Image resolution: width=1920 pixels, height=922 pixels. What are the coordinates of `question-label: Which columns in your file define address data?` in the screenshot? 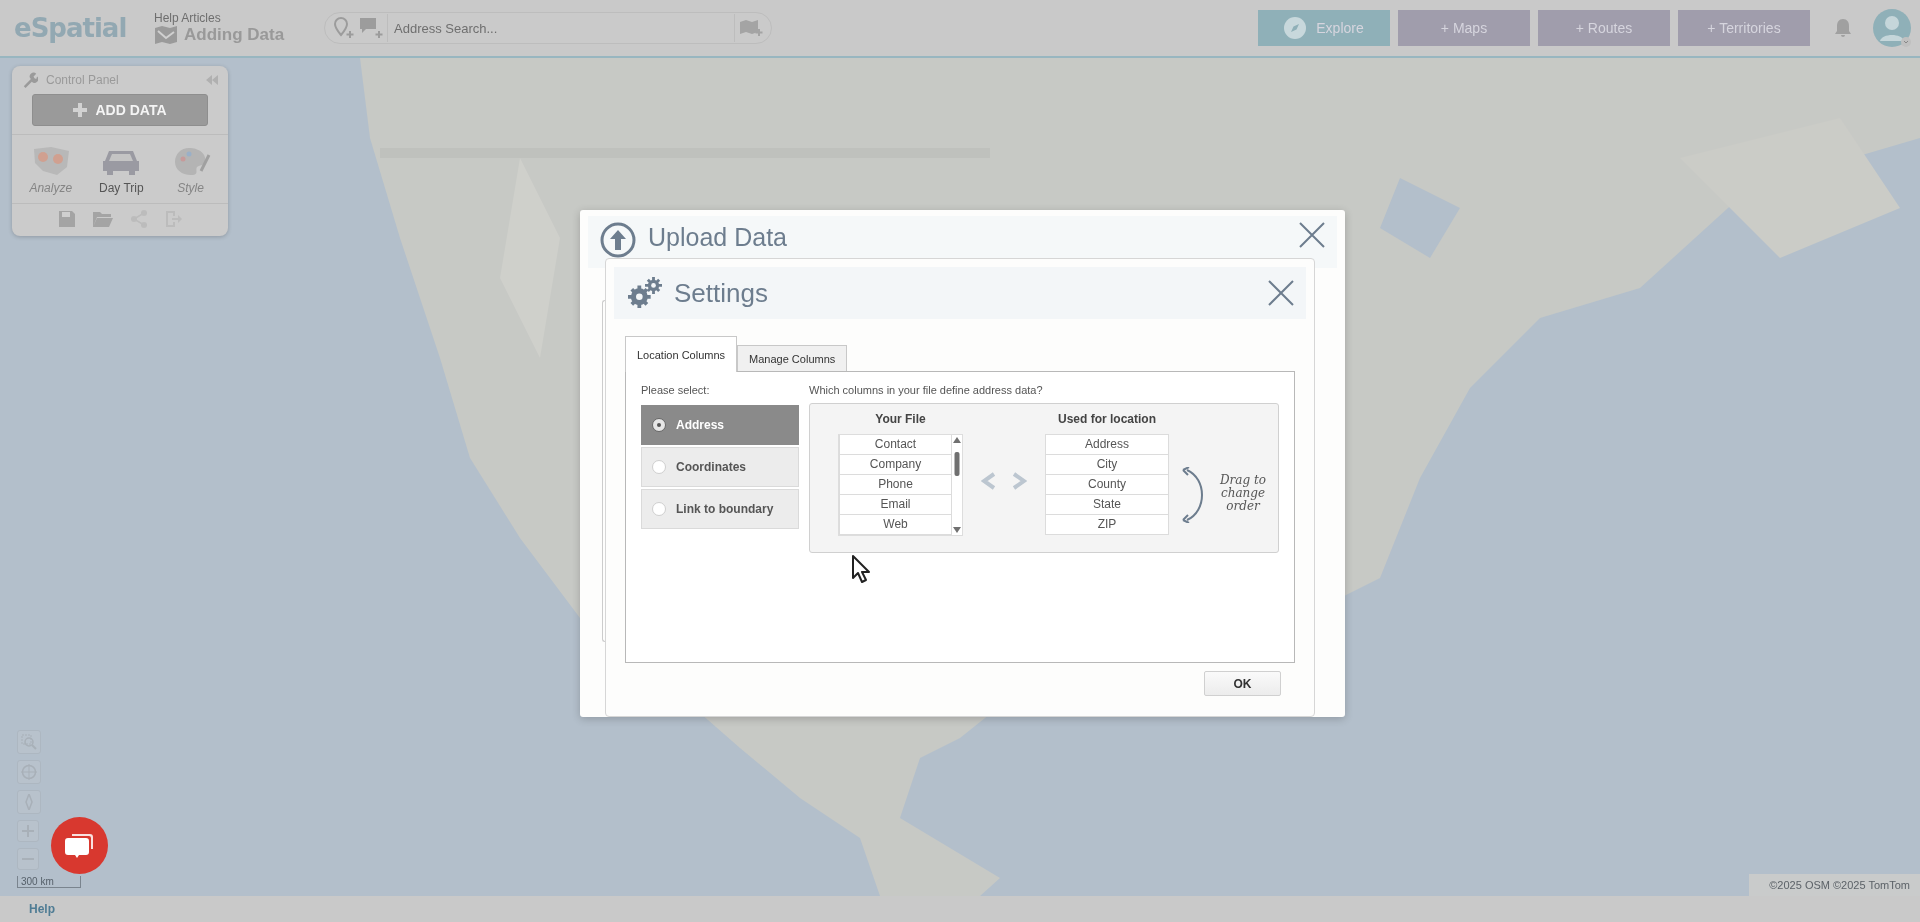 It's located at (926, 390).